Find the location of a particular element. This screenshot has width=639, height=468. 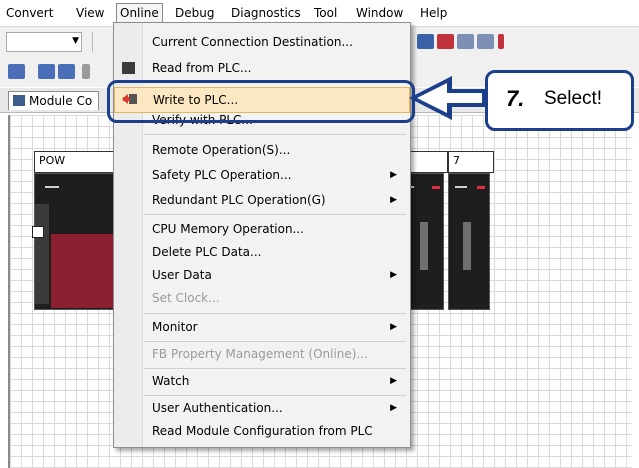

step-callout: 7. Select! is located at coordinates (559, 100).